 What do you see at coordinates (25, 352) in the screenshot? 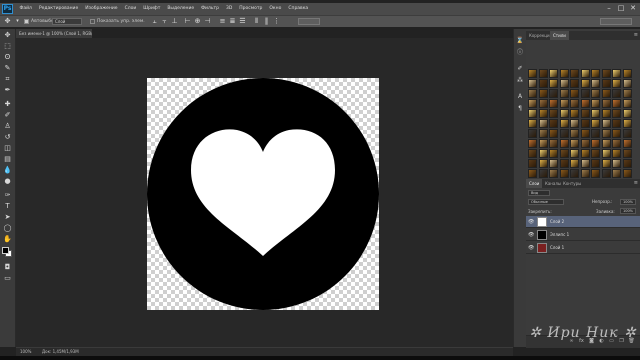
I see `zoom-level: 100%` at bounding box center [25, 352].